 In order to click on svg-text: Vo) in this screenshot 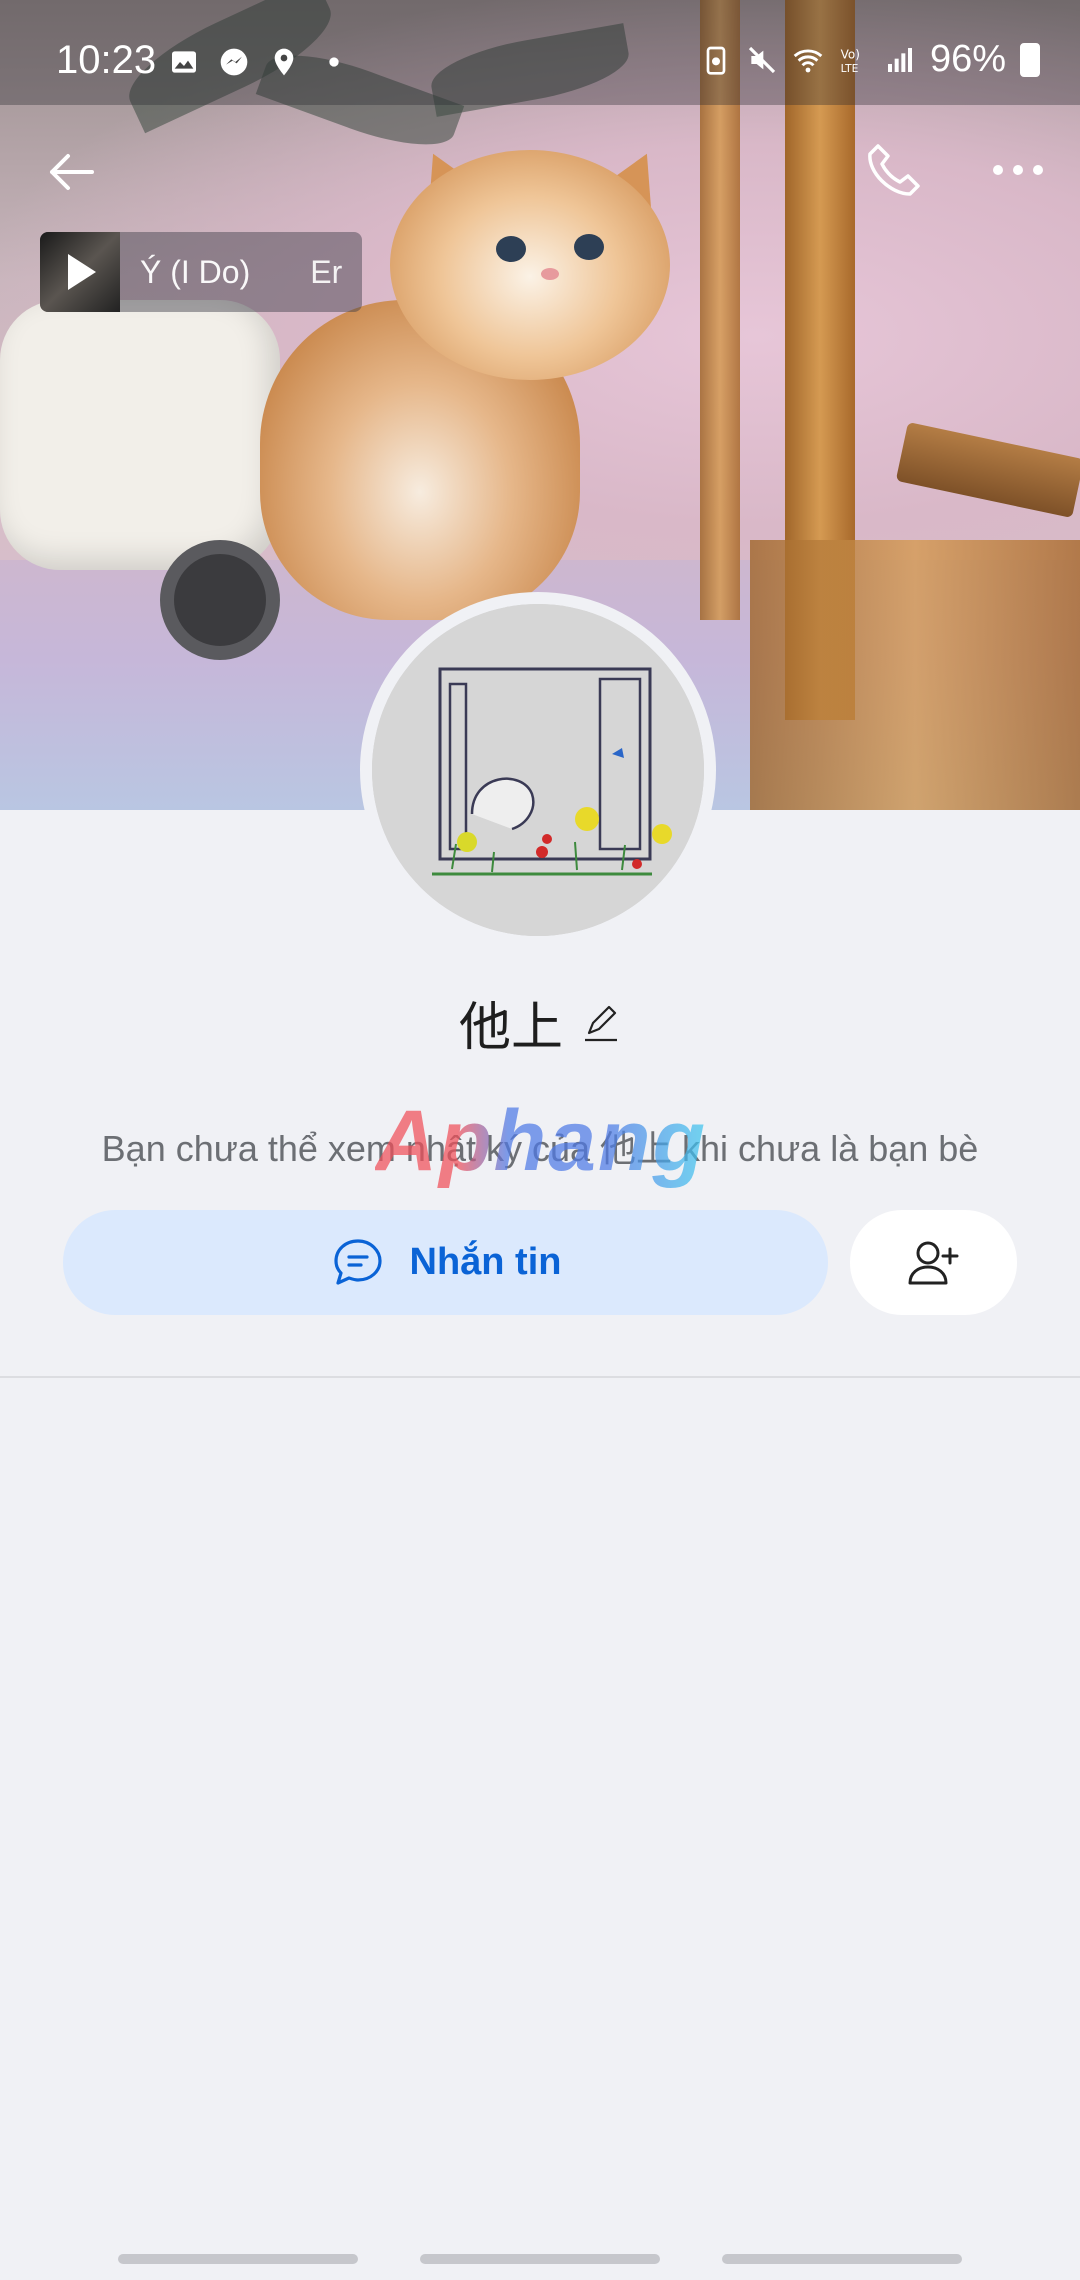, I will do `click(850, 54)`.